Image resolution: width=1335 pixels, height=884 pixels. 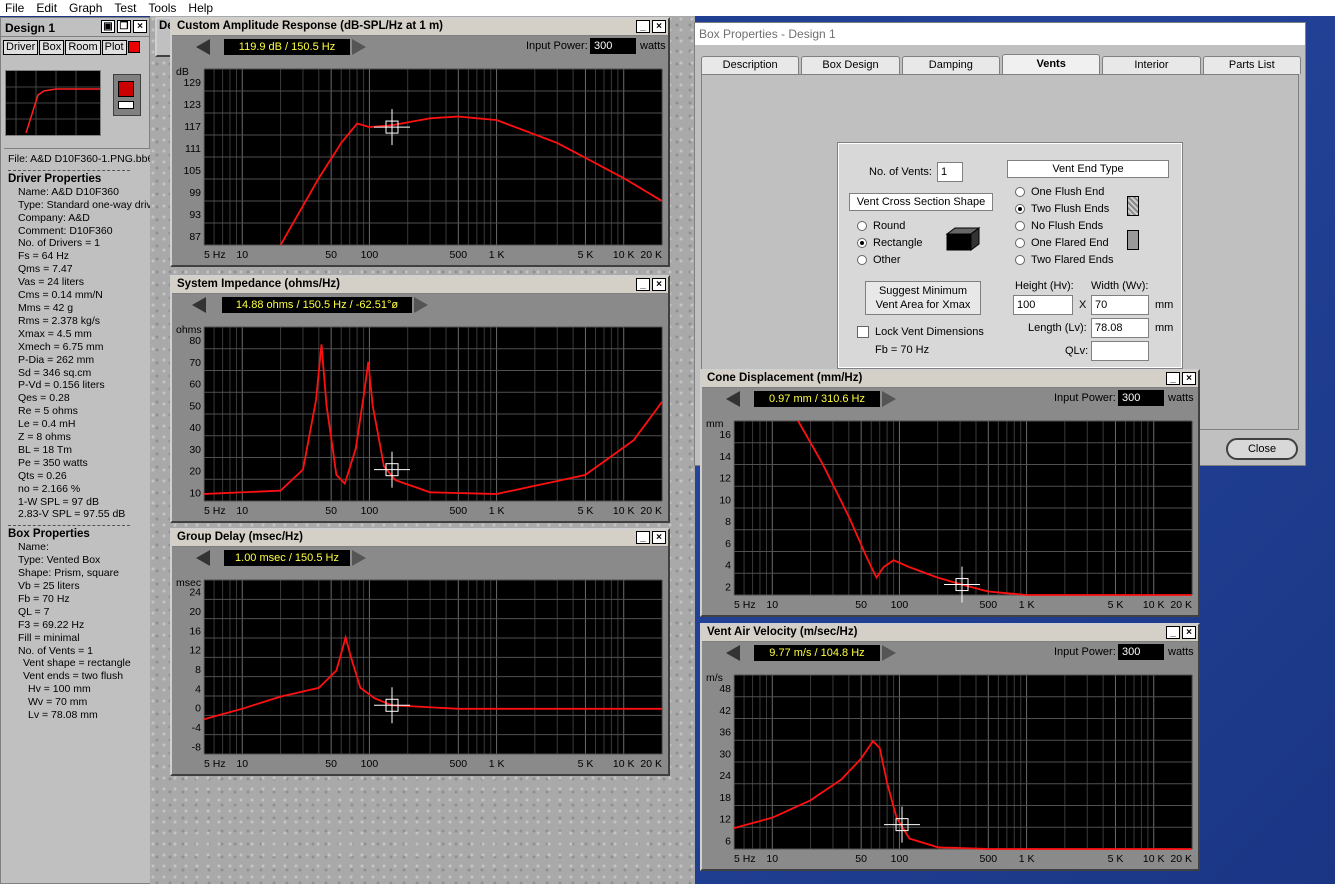 What do you see at coordinates (950, 65) in the screenshot?
I see `tab-damping: Damping` at bounding box center [950, 65].